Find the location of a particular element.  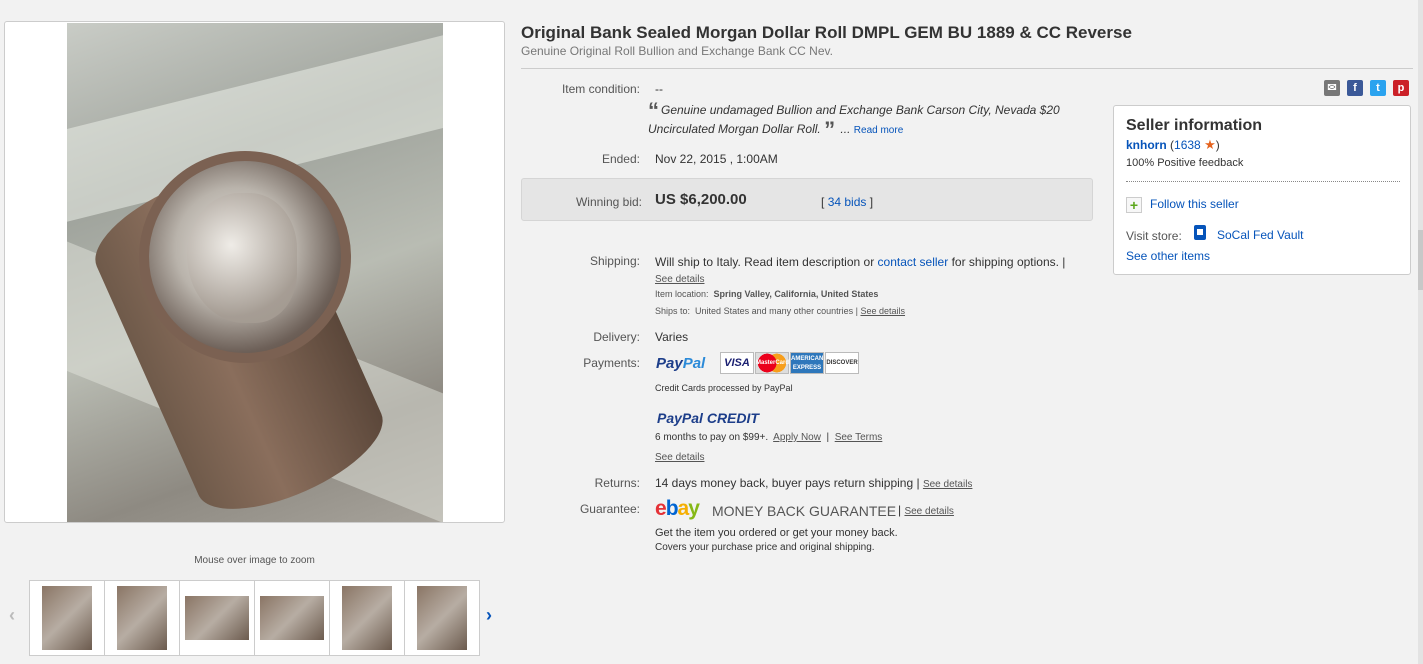

paypal-credit-logo: PayPal CREDIT is located at coordinates (708, 418).